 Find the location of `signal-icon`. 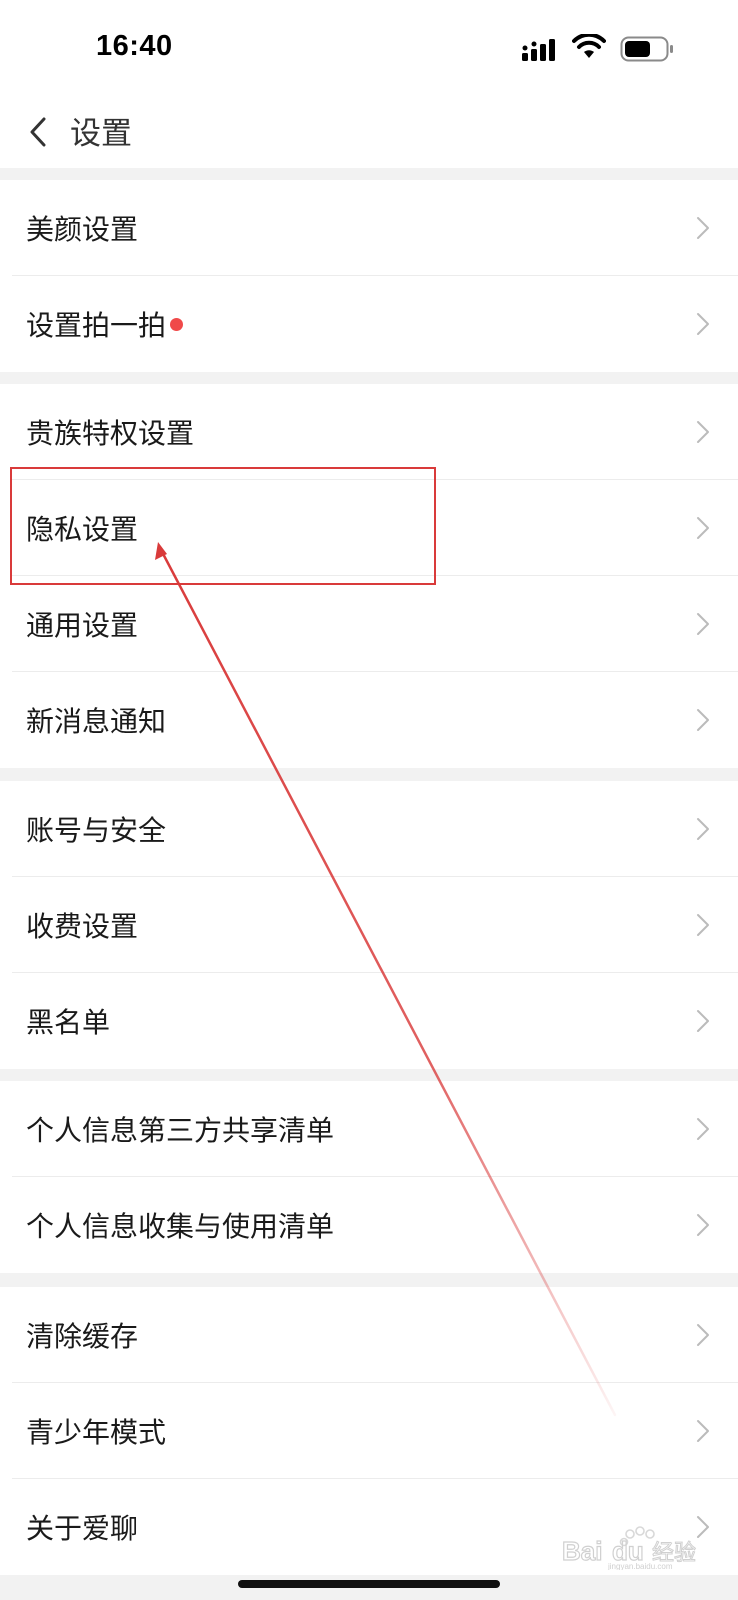

signal-icon is located at coordinates (538, 50).